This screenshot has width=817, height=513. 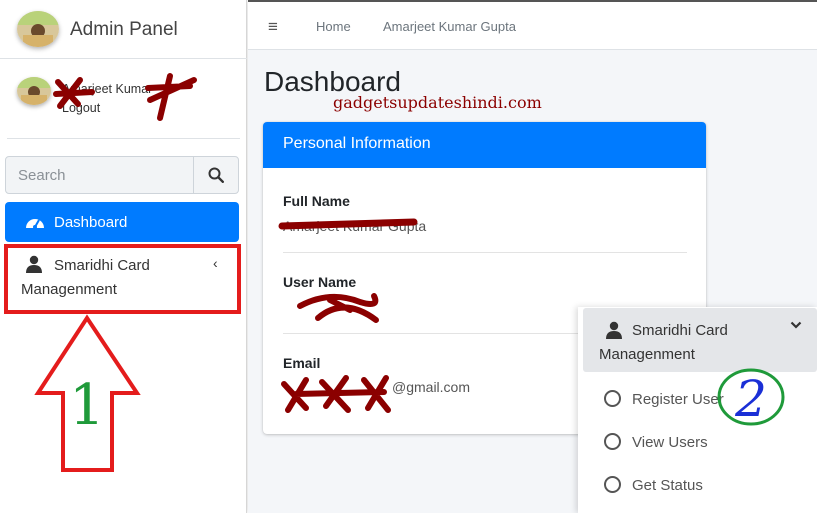 I want to click on user-icon, so click(x=614, y=330).